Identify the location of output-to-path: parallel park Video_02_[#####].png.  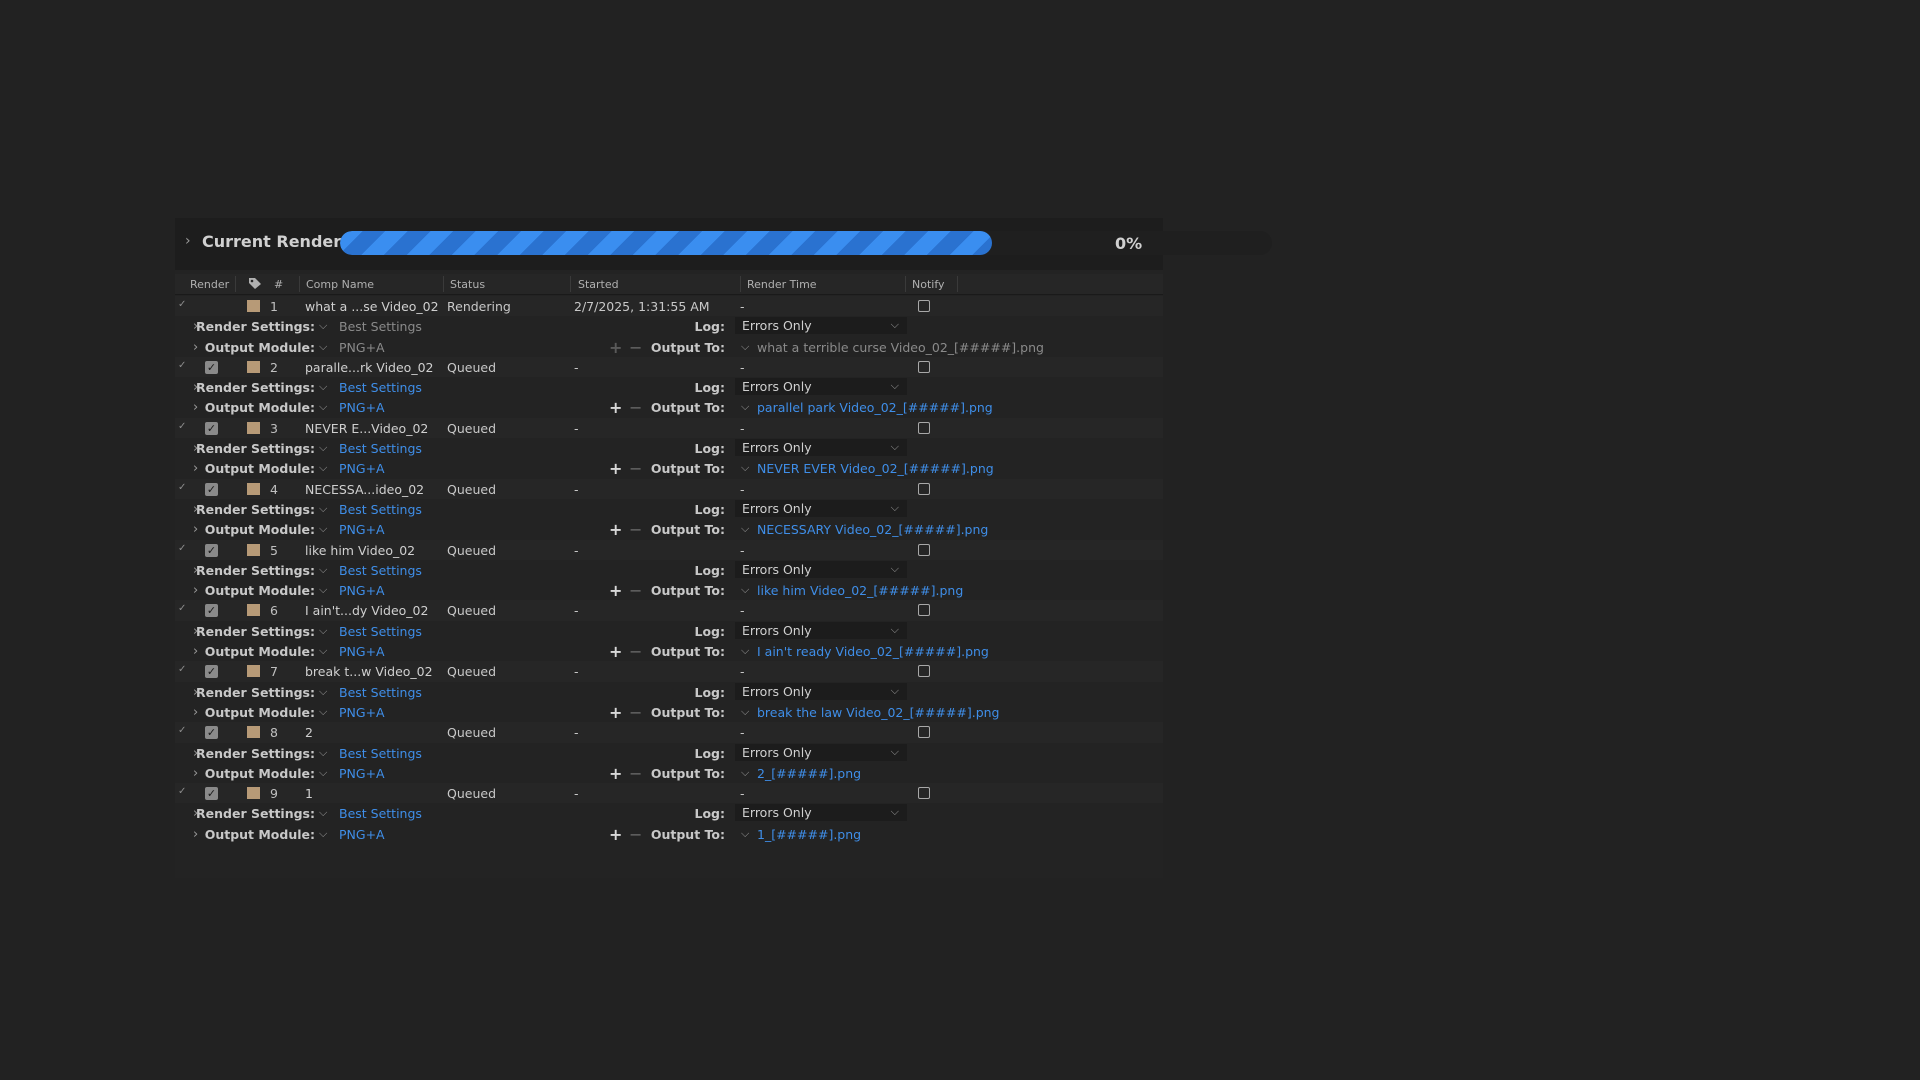
(875, 407).